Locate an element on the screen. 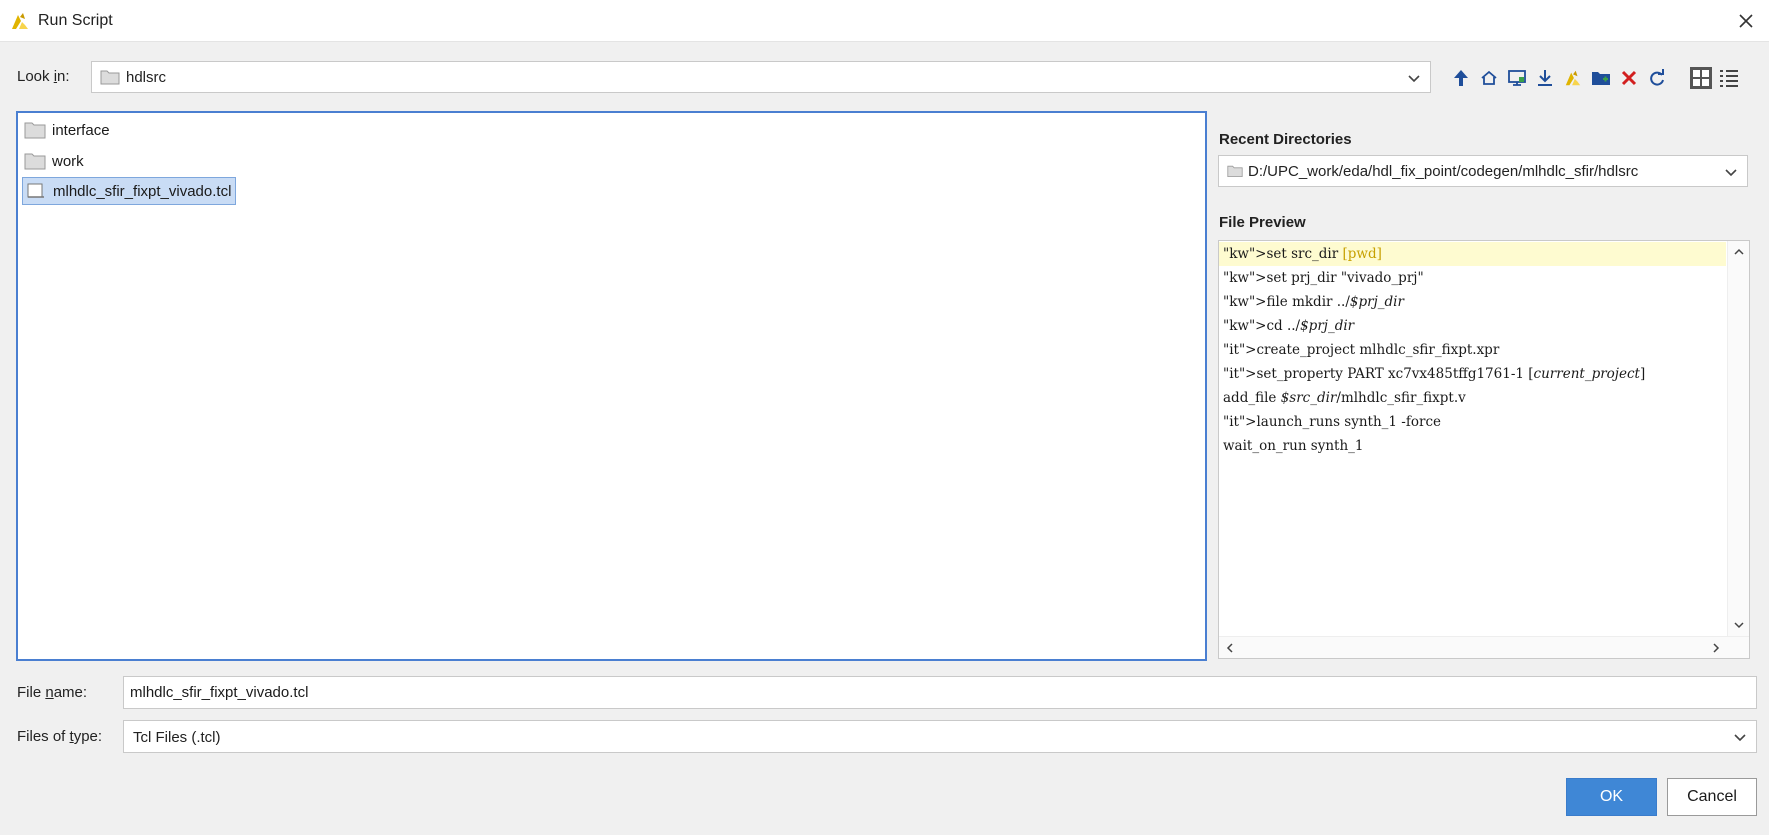  file-name-label: File name: is located at coordinates (52, 692).